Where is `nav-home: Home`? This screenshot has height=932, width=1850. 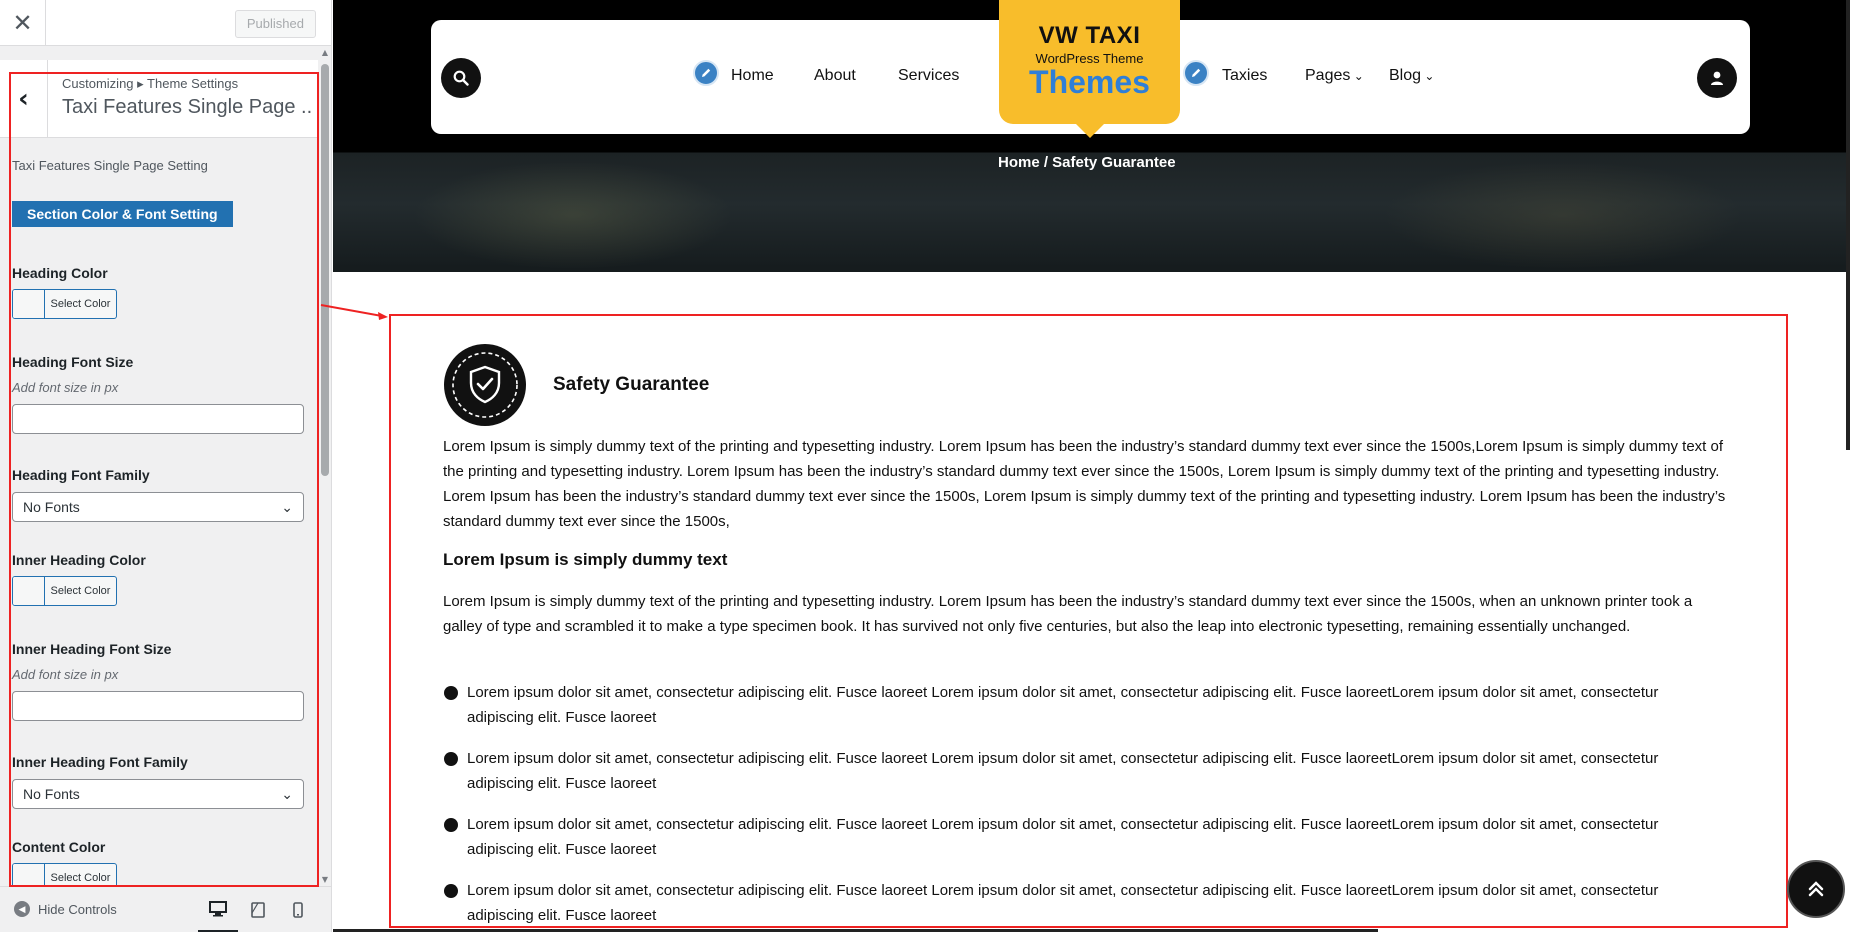 nav-home: Home is located at coordinates (752, 76).